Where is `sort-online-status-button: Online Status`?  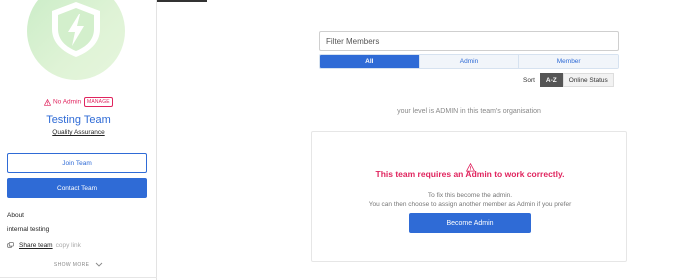
sort-online-status-button: Online Status is located at coordinates (588, 80).